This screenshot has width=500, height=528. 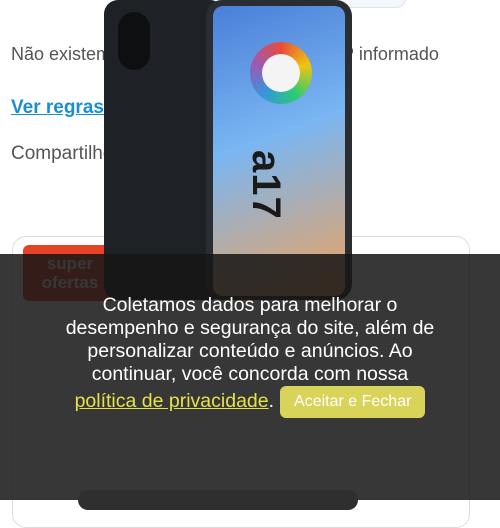 What do you see at coordinates (281, 73) in the screenshot?
I see `product-image-ring` at bounding box center [281, 73].